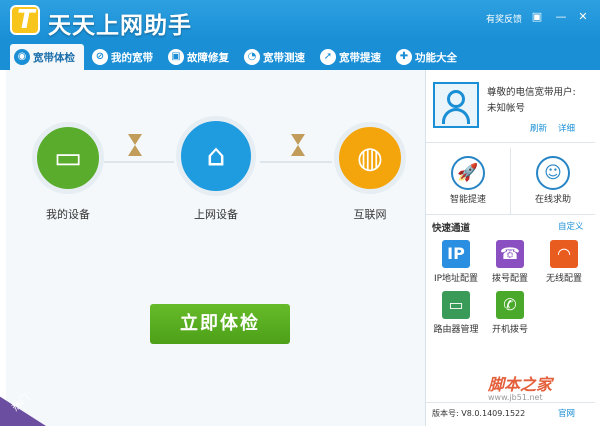  Describe the element at coordinates (552, 200) in the screenshot. I see `feature-label: 在线求助` at that location.